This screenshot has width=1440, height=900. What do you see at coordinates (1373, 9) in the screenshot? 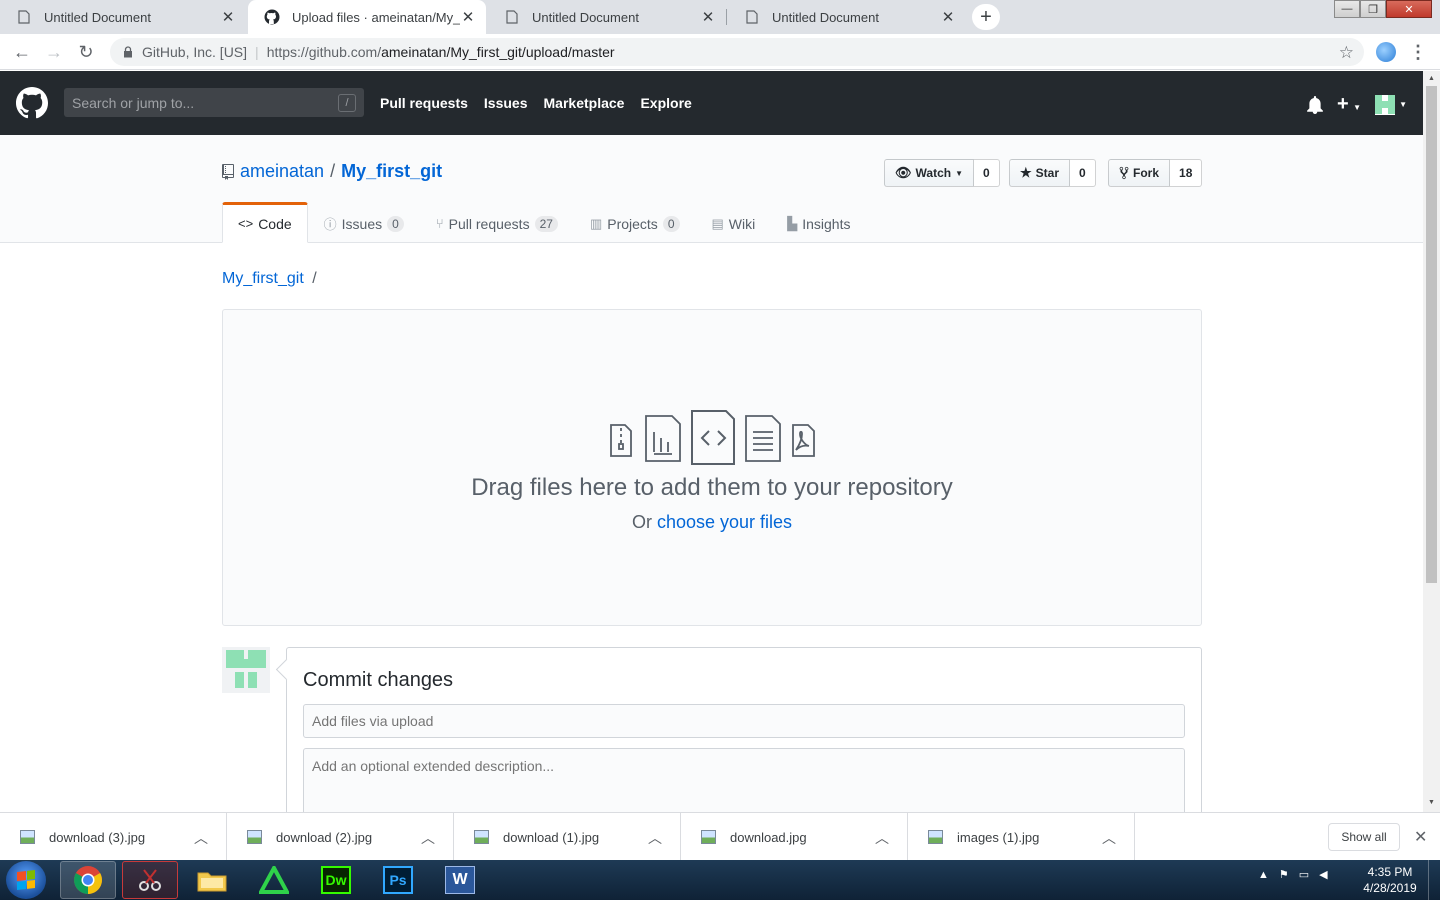
I see `restore-button: ❐` at bounding box center [1373, 9].